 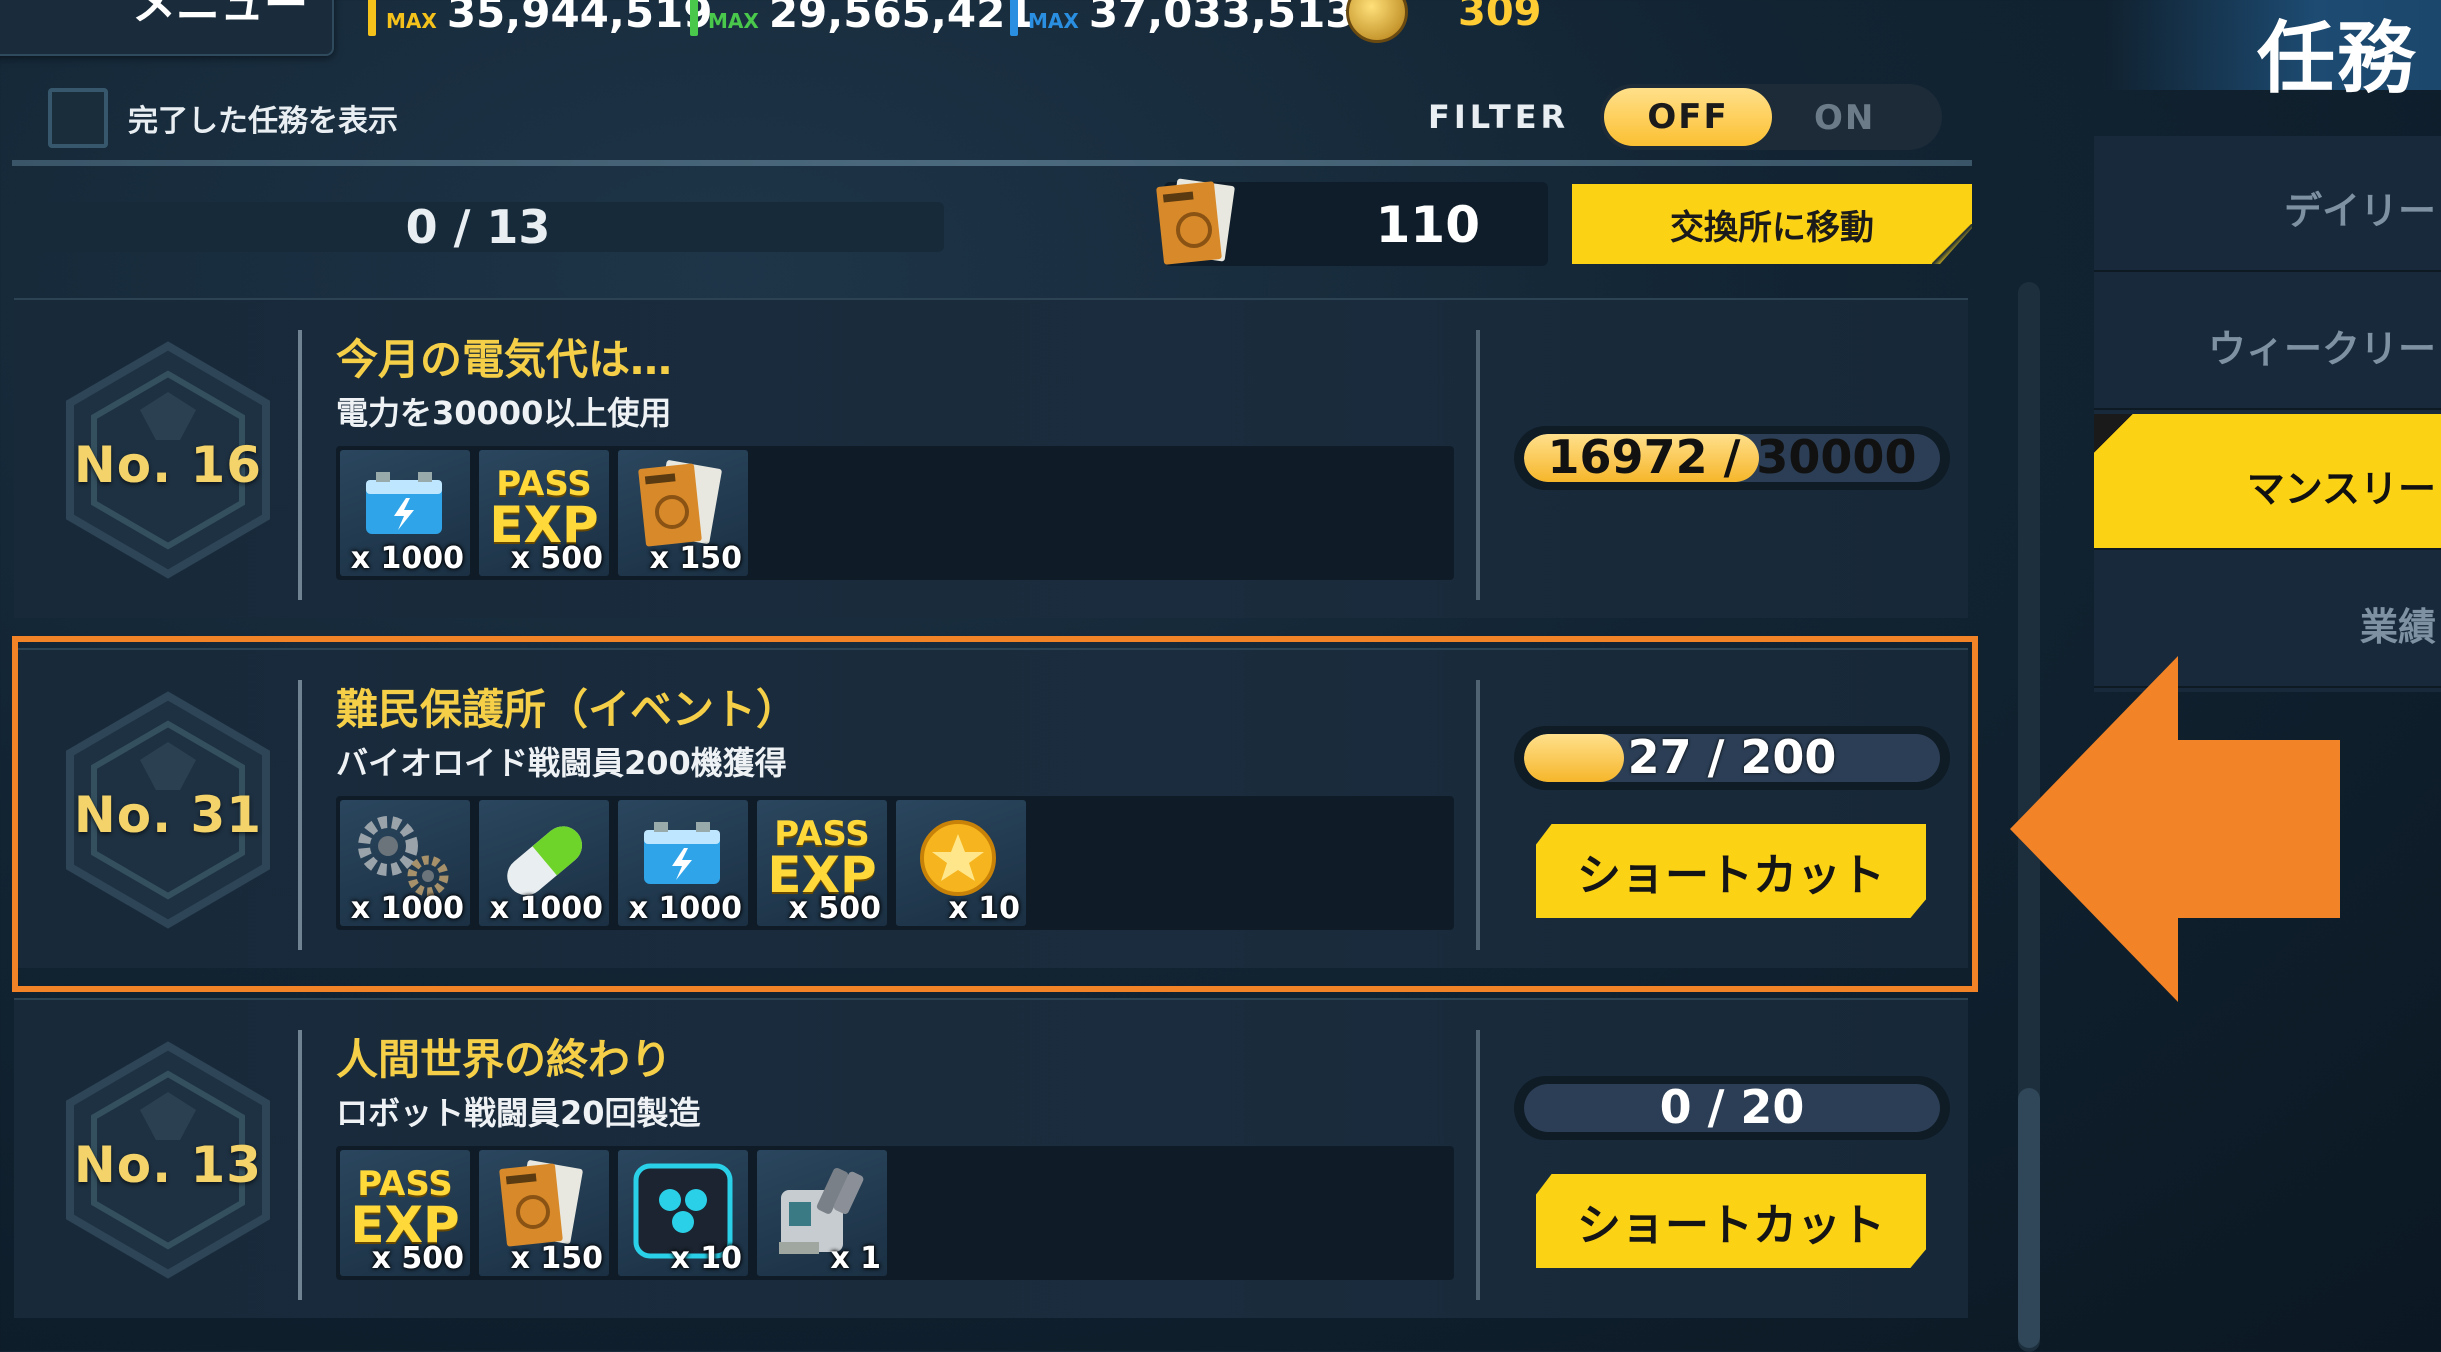 I want to click on tab-label: デイリー, so click(x=2359, y=211).